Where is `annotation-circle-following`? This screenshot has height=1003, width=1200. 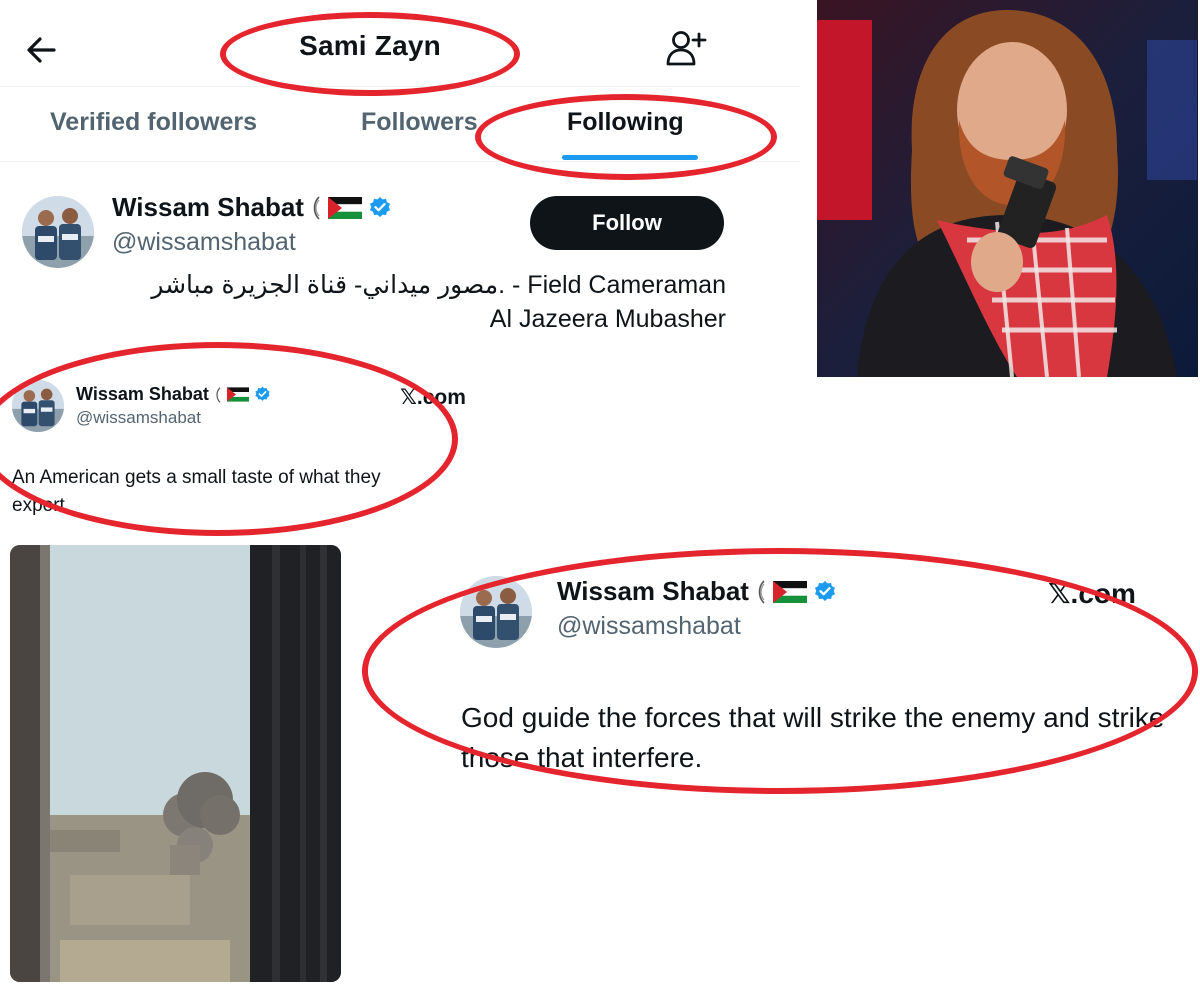
annotation-circle-following is located at coordinates (626, 137).